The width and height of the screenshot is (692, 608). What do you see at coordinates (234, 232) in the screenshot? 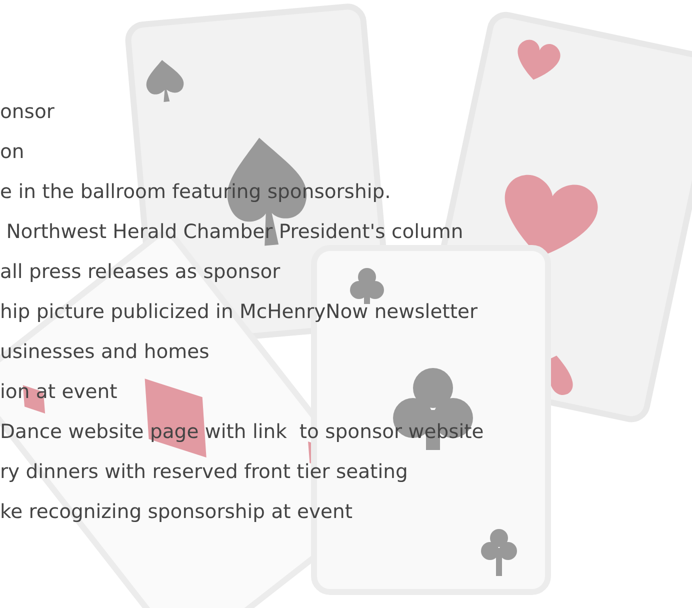
I see `benefit-text: Northwest Herald Chamber President's column` at bounding box center [234, 232].